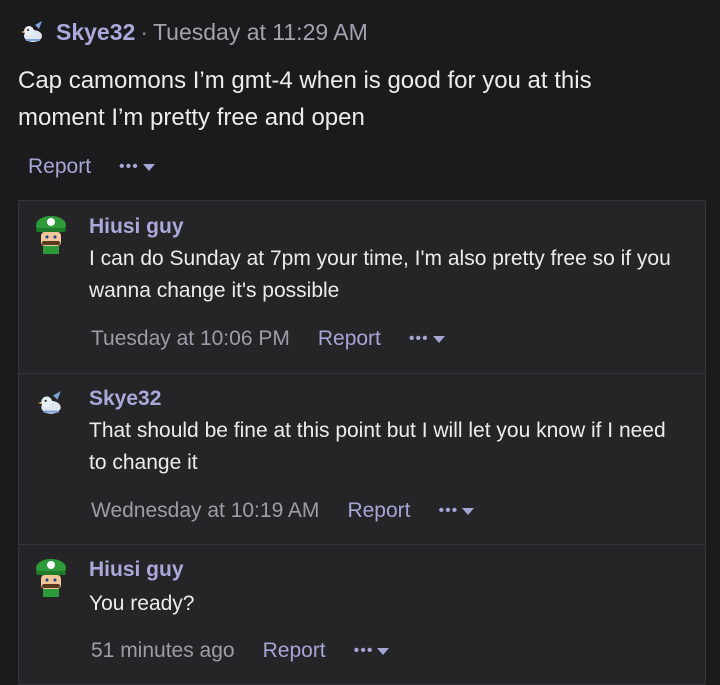 The image size is (720, 685). Describe the element at coordinates (205, 511) in the screenshot. I see `reply-timestamp: Wednesday at 10:19 AM` at that location.